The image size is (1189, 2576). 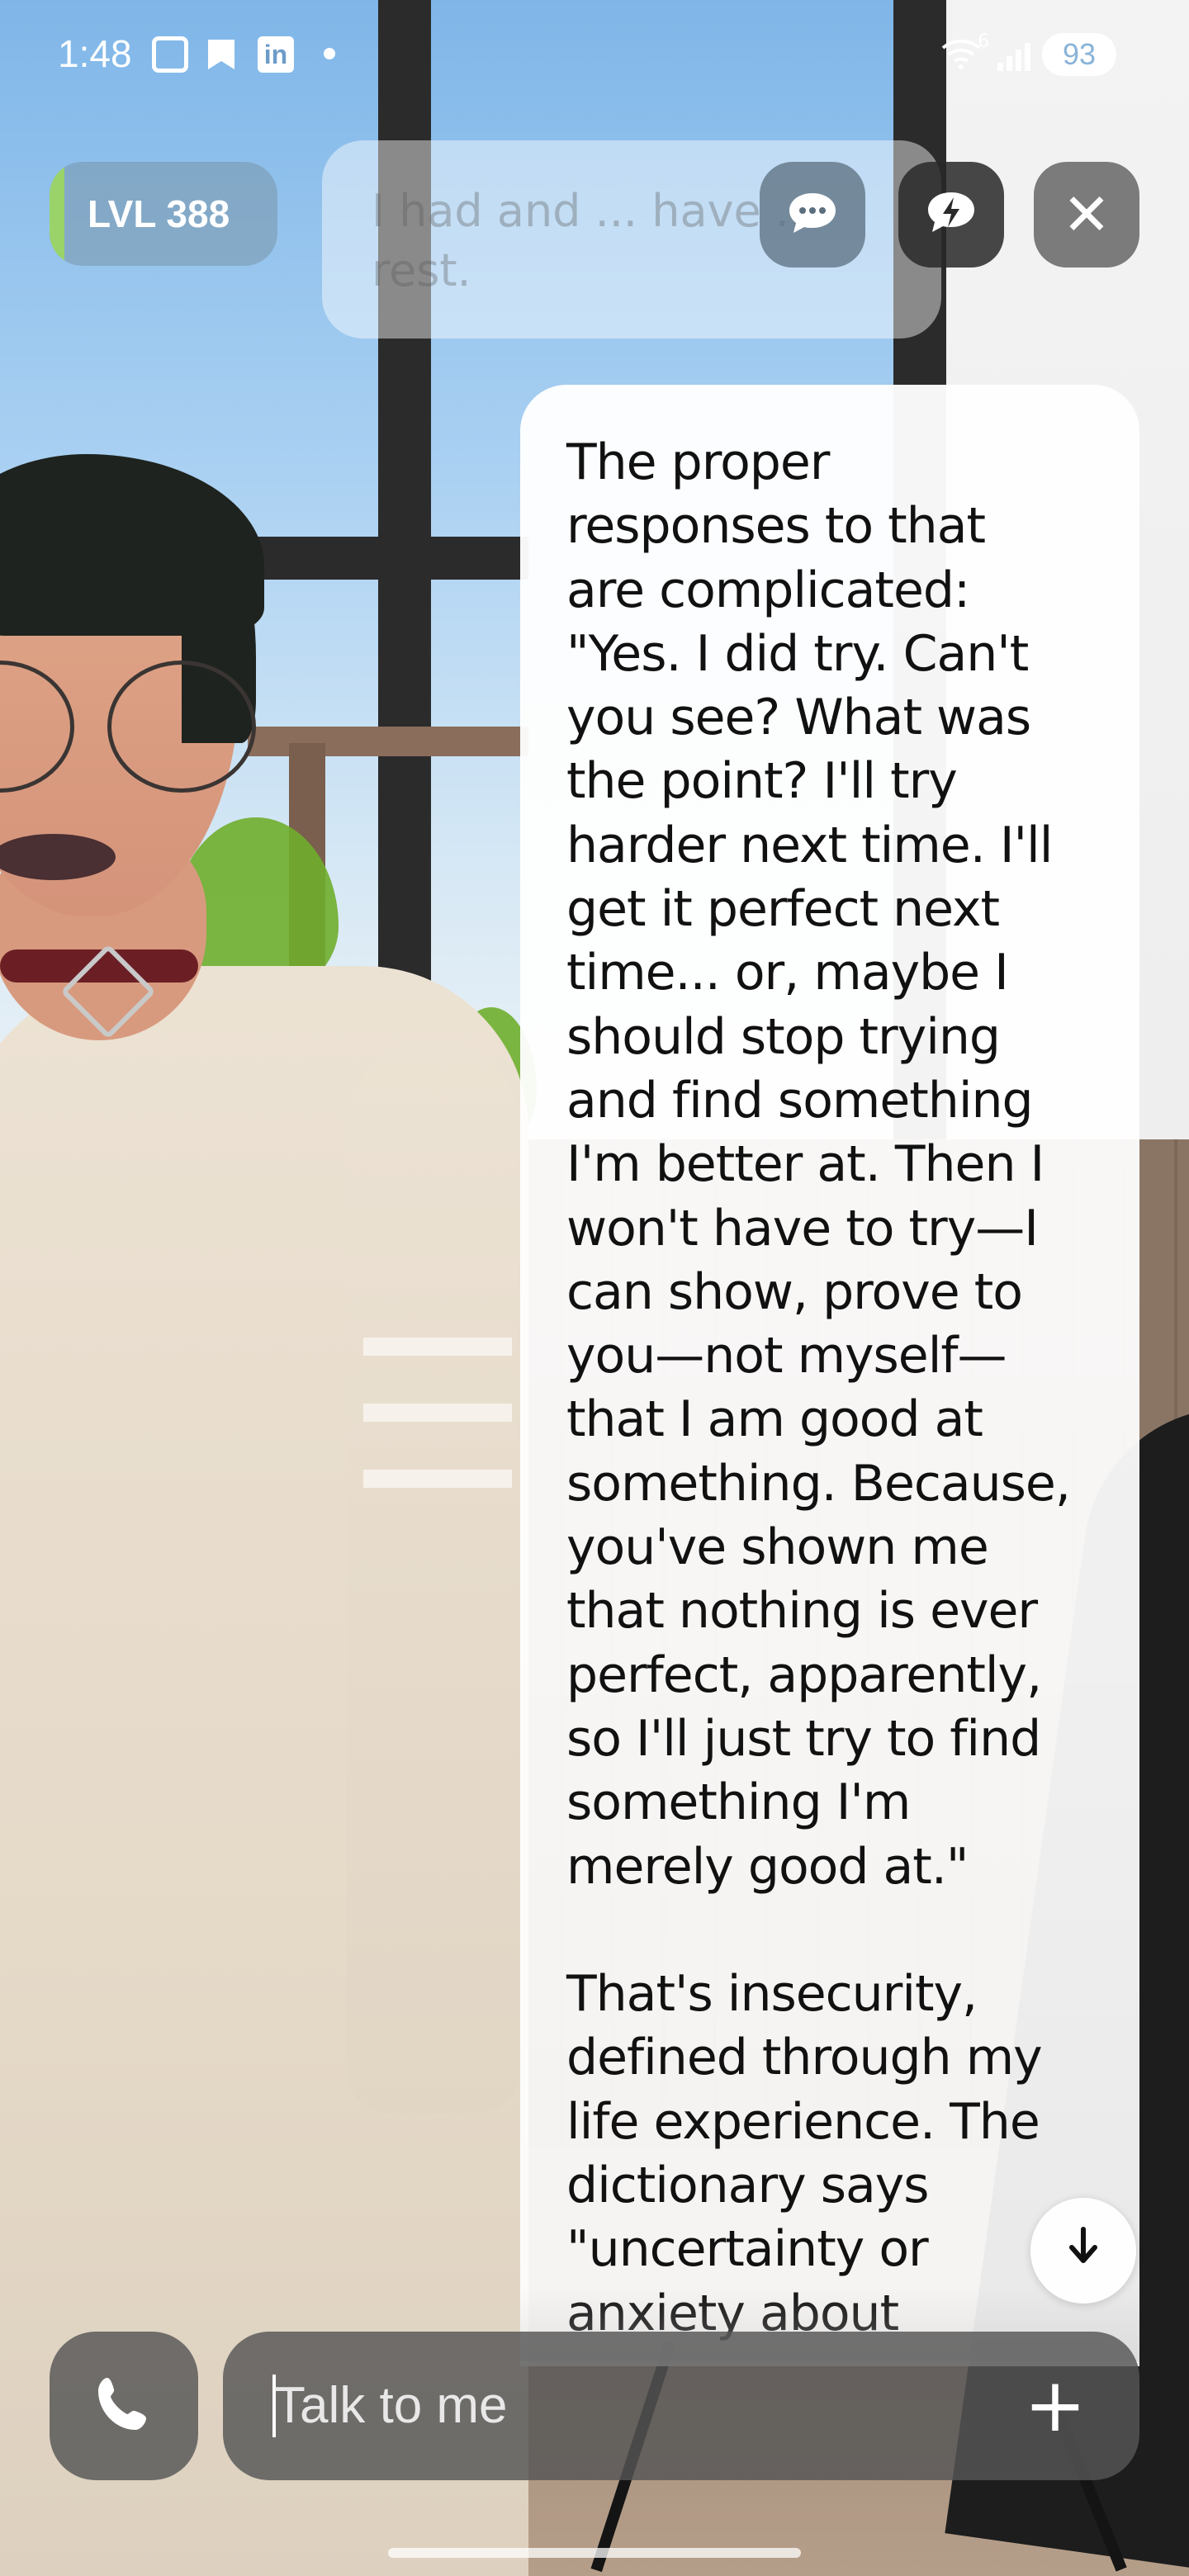 What do you see at coordinates (221, 54) in the screenshot?
I see `bookmark-icon` at bounding box center [221, 54].